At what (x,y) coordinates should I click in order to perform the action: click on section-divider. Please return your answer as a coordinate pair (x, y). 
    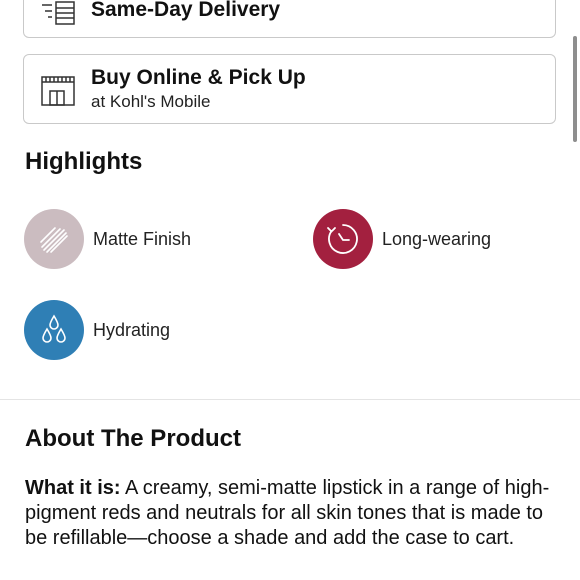
    Looking at the image, I should click on (290, 399).